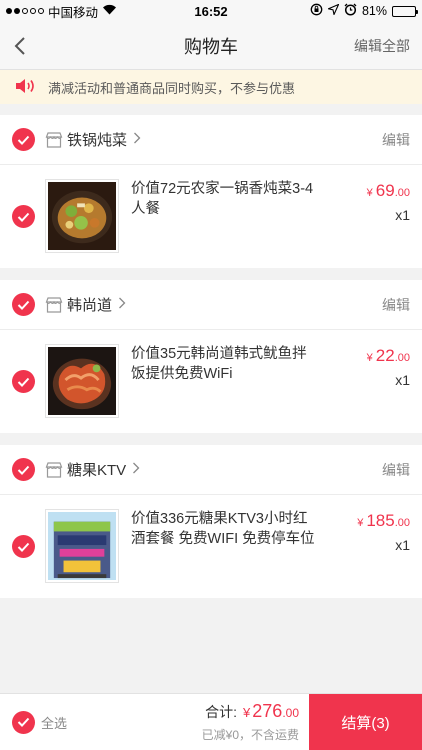  What do you see at coordinates (226, 529) in the screenshot?
I see `item-title: 价值336元糖果KTV3小时红酒套餐 免费WIFI 免费停车位` at bounding box center [226, 529].